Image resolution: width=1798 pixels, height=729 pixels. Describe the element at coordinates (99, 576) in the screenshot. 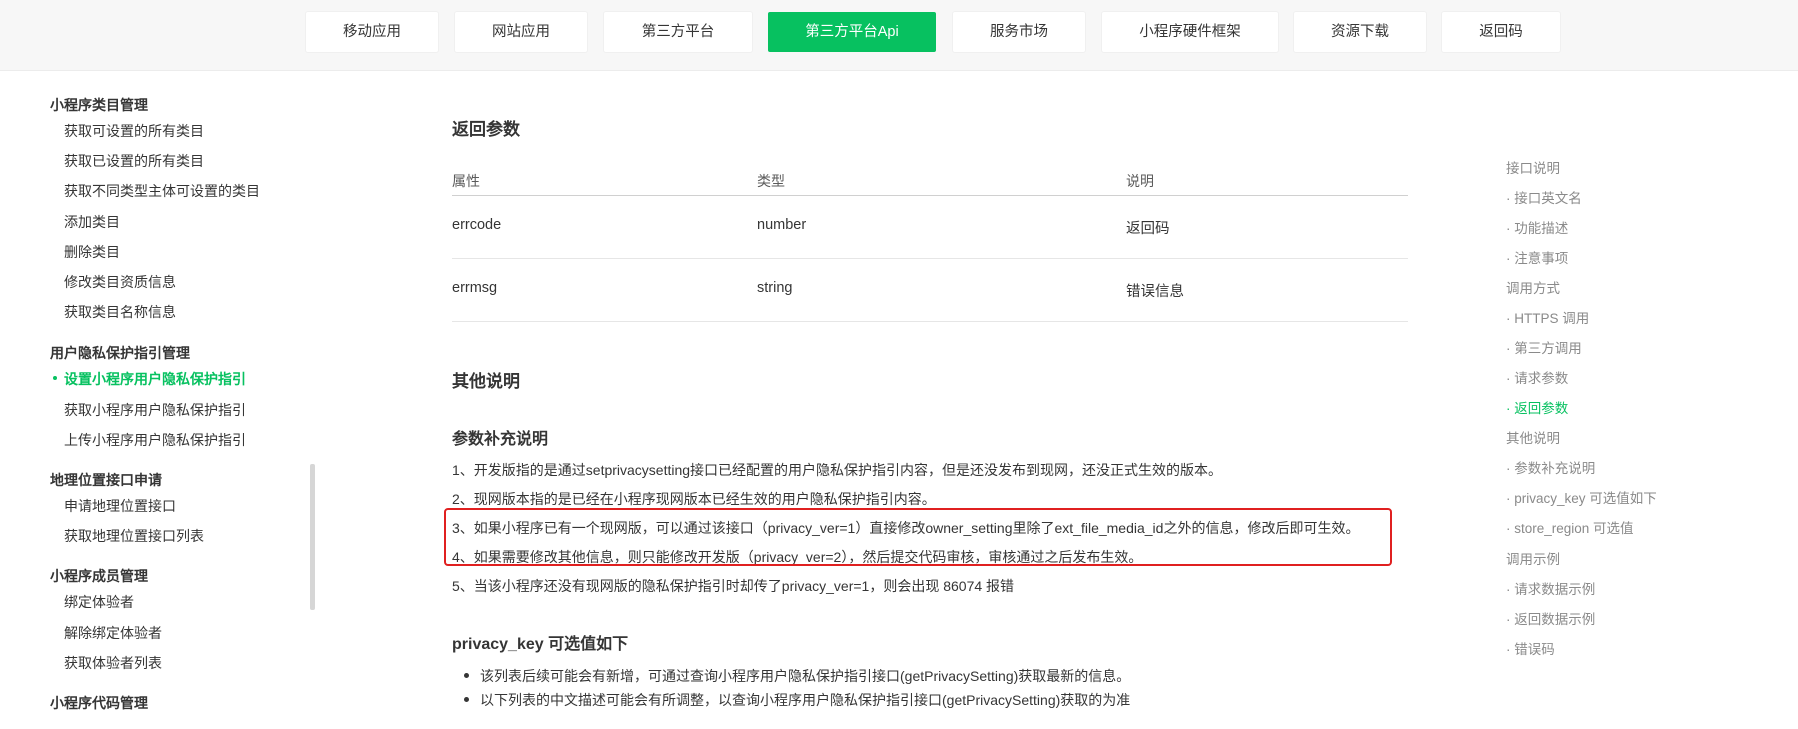

I see `sidebar-group-members: 小程序成员管理` at that location.